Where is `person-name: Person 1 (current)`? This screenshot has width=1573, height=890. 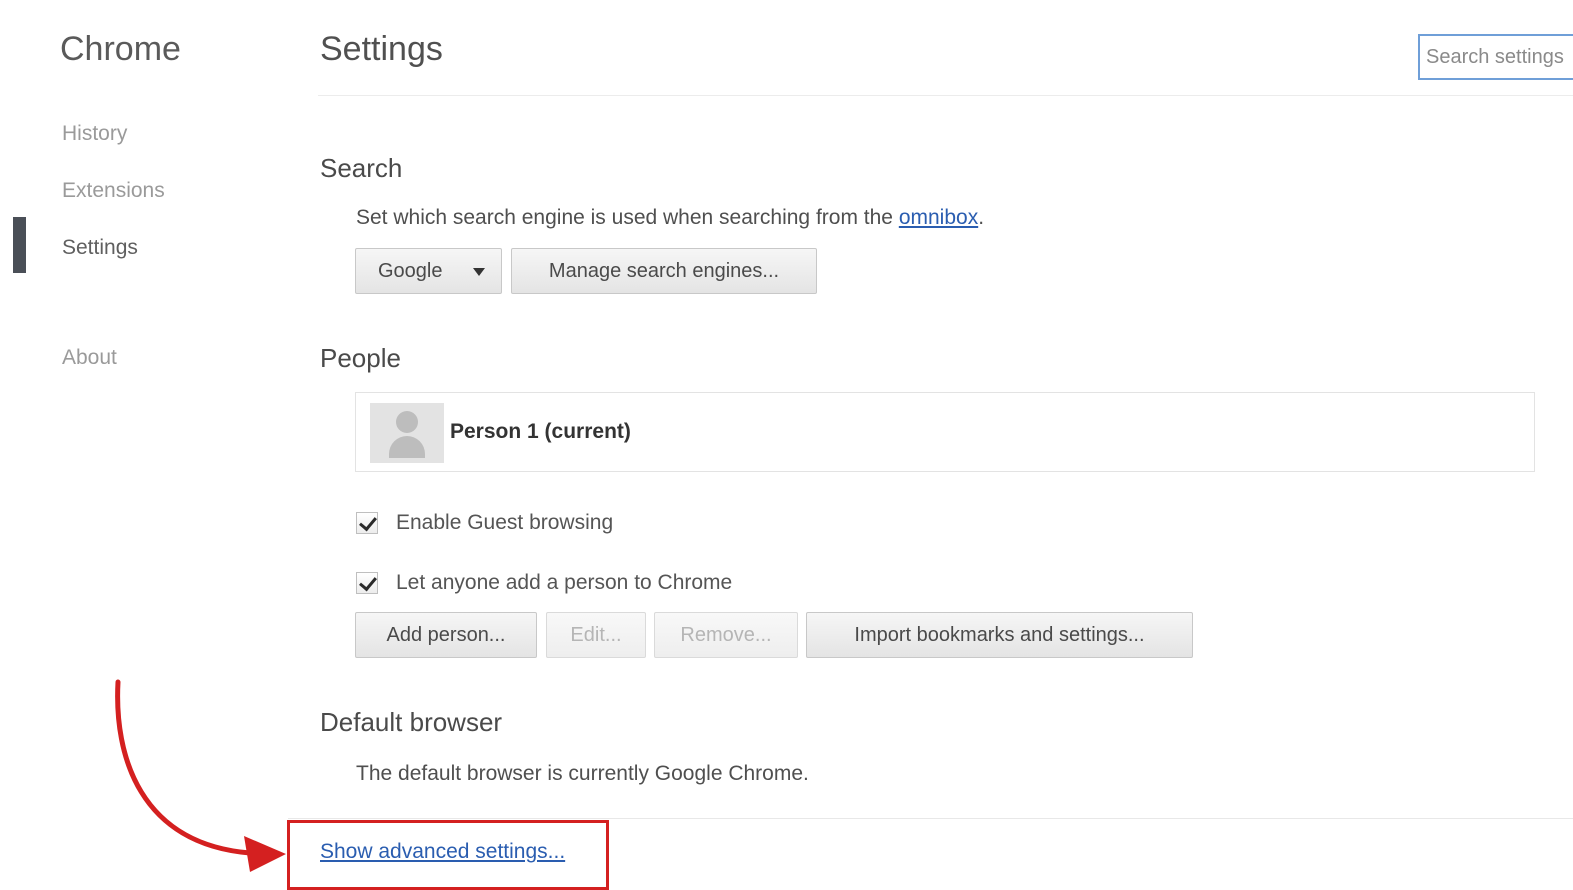 person-name: Person 1 (current) is located at coordinates (540, 431).